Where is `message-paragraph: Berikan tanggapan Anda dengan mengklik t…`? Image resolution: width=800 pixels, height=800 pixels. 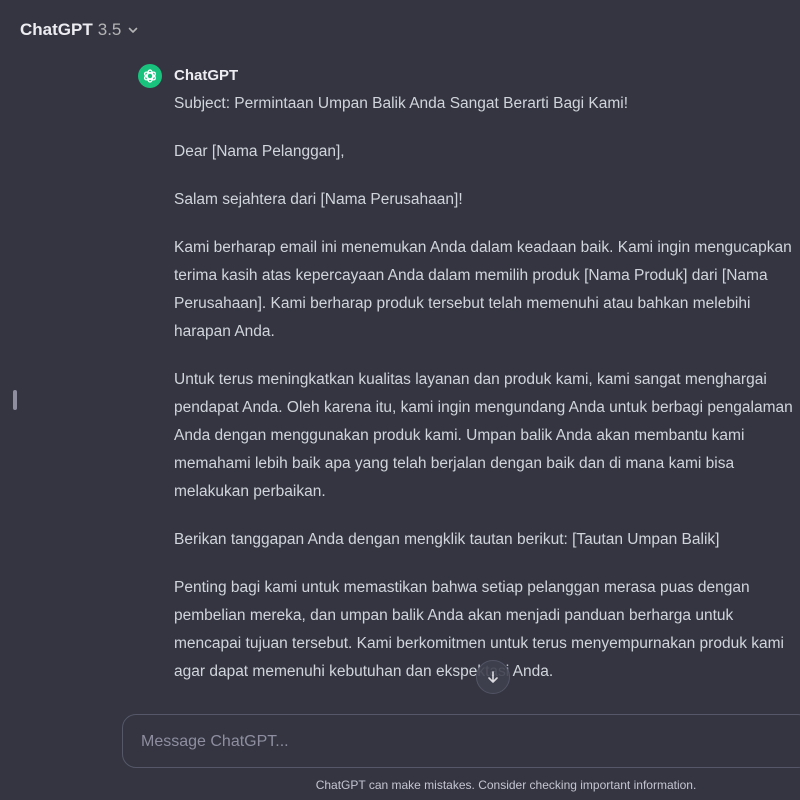
message-paragraph: Berikan tanggapan Anda dengan mengklik t… is located at coordinates (447, 539).